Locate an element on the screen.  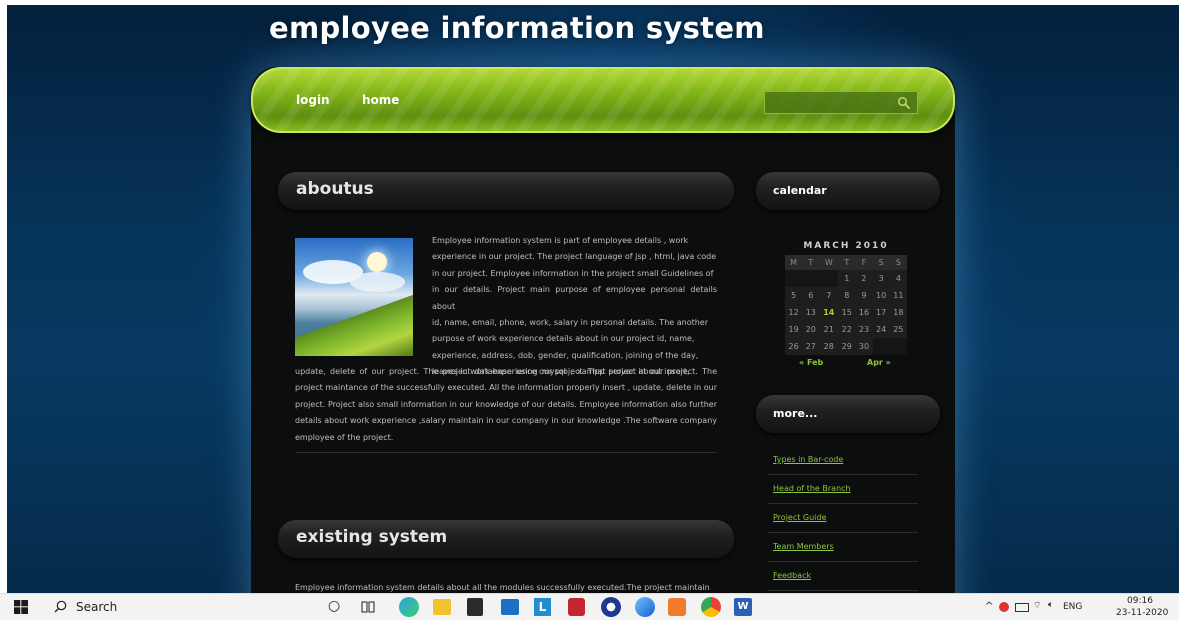
existing-heading: existing system is located at coordinates (372, 537).